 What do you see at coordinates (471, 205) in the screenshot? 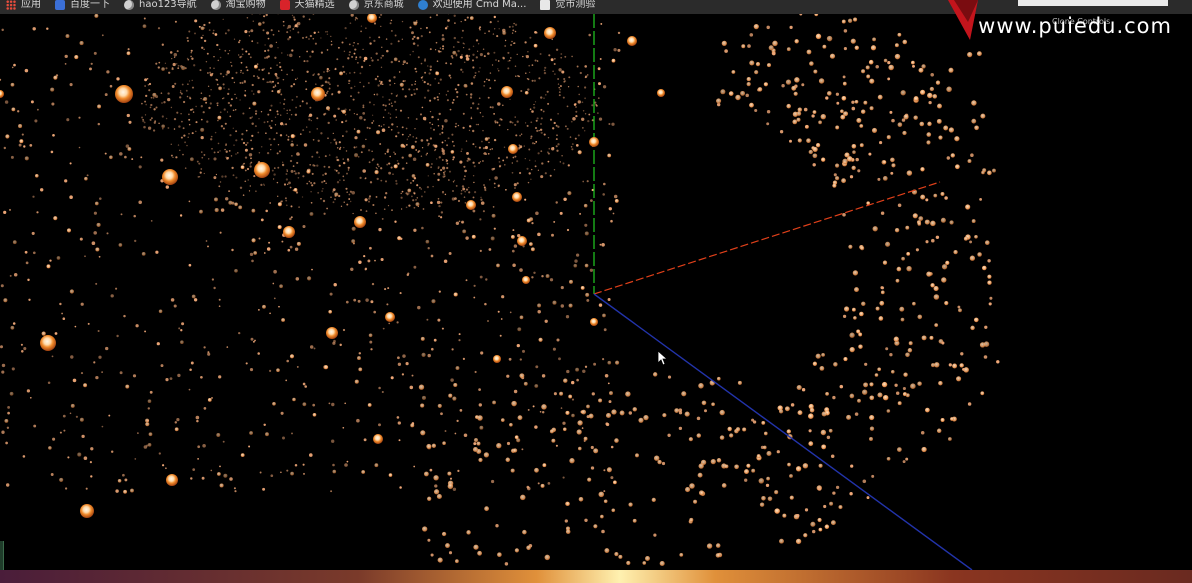
I see `glowing-sphere` at bounding box center [471, 205].